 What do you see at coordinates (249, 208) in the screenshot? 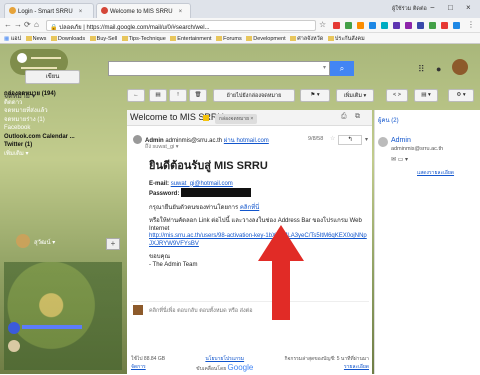
I see `confirm-link: คลิกที่นี่` at bounding box center [249, 208].